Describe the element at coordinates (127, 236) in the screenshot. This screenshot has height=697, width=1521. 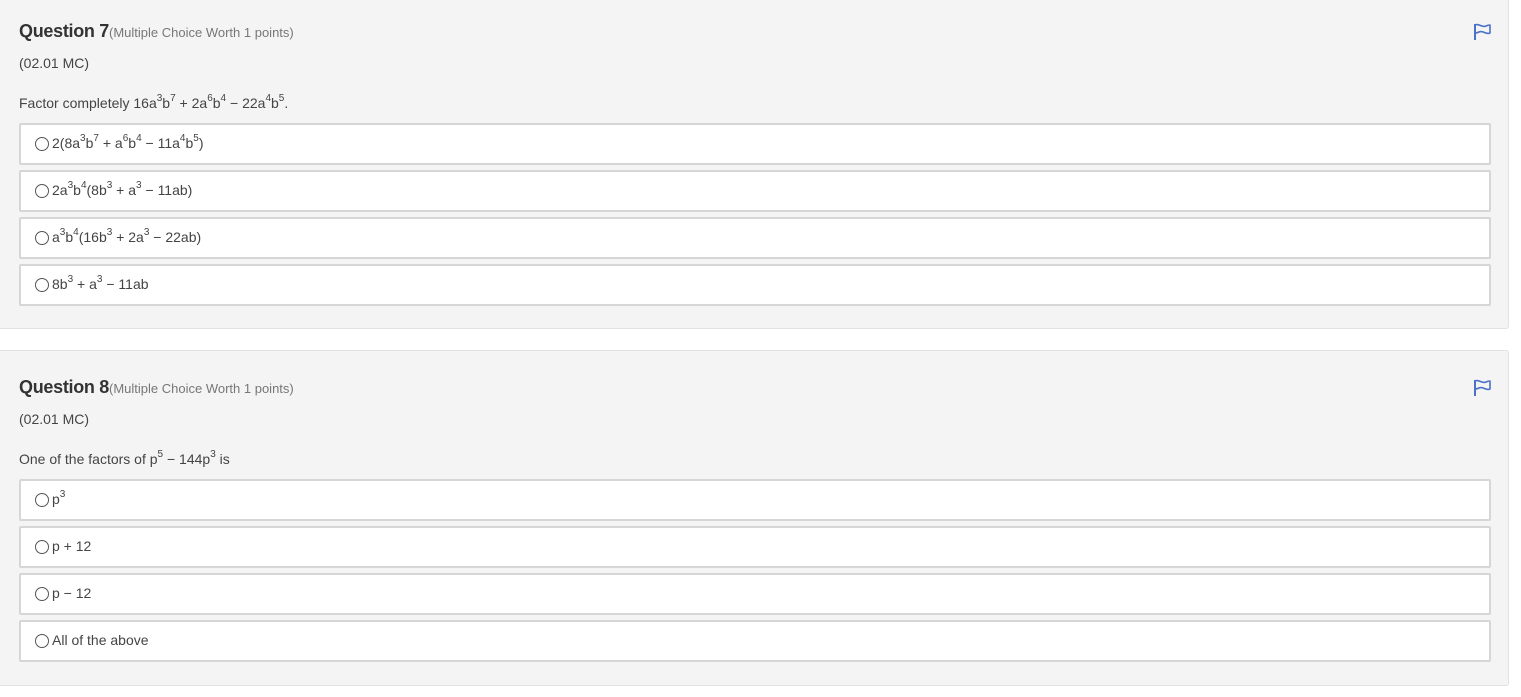
I see `answer-text: a3b4(16b3 + 2a3 − 22ab)` at that location.